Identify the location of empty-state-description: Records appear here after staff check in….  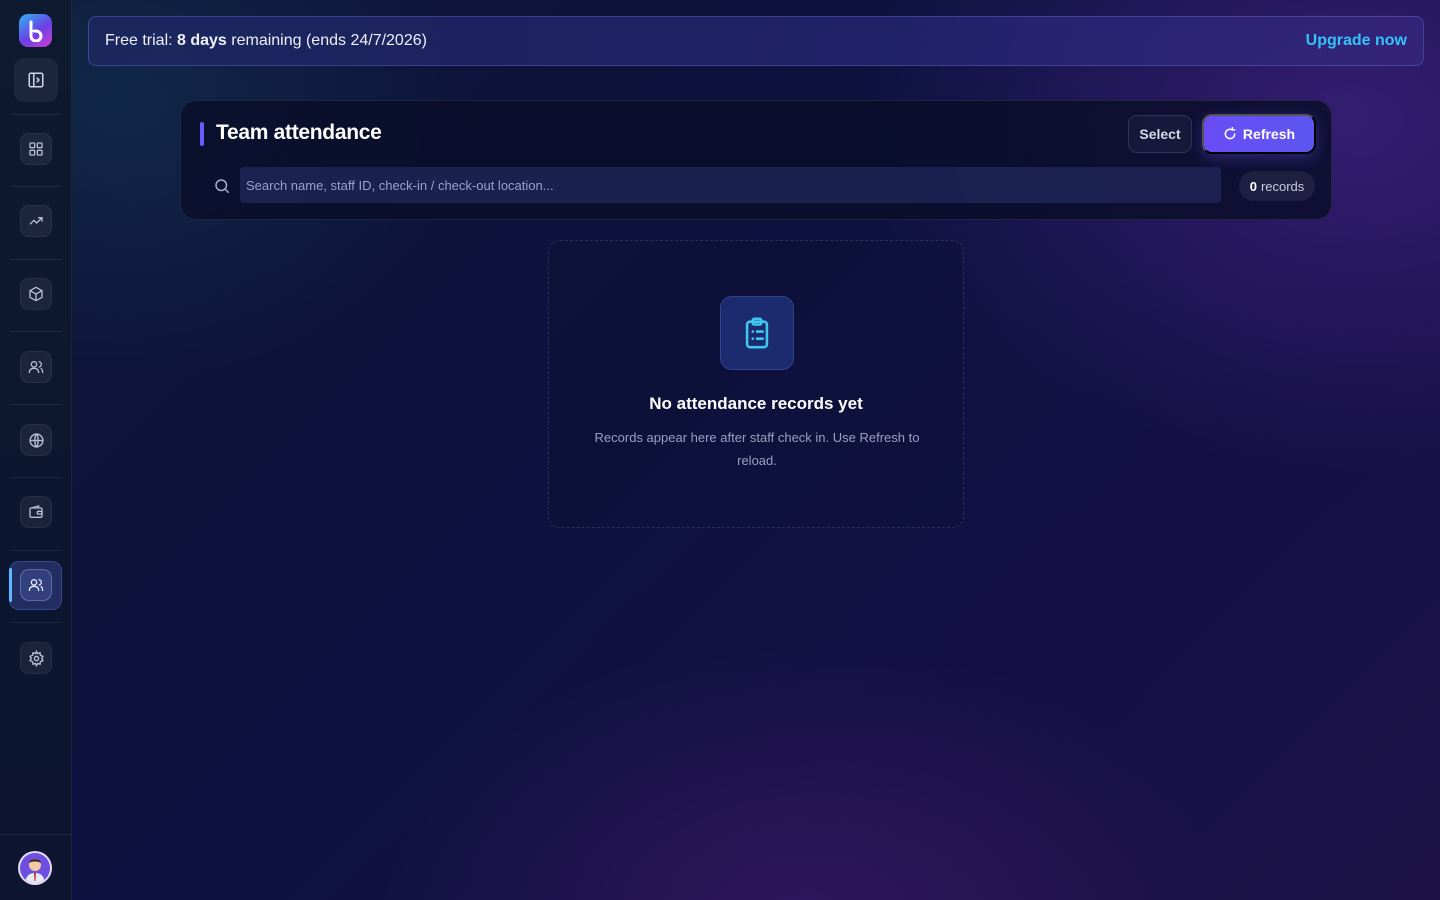
(757, 449).